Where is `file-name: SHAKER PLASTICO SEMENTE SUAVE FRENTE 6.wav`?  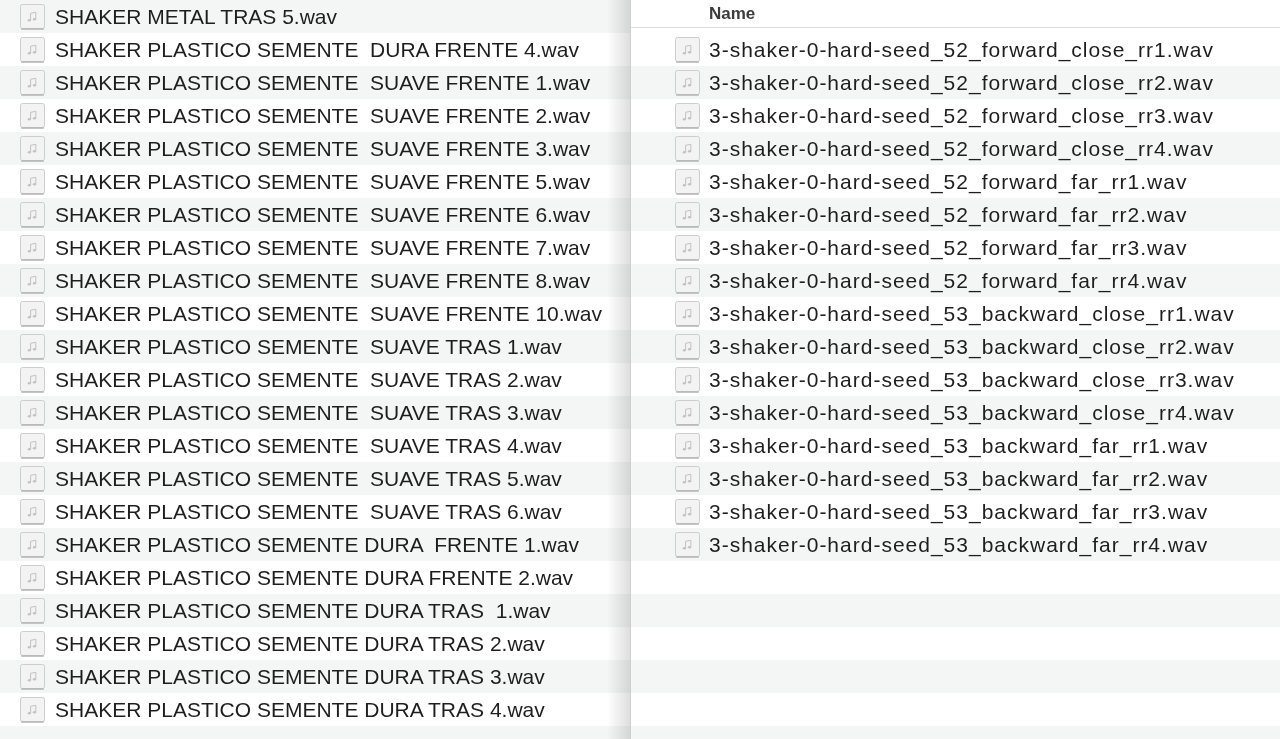
file-name: SHAKER PLASTICO SEMENTE SUAVE FRENTE 6.wav is located at coordinates (323, 214).